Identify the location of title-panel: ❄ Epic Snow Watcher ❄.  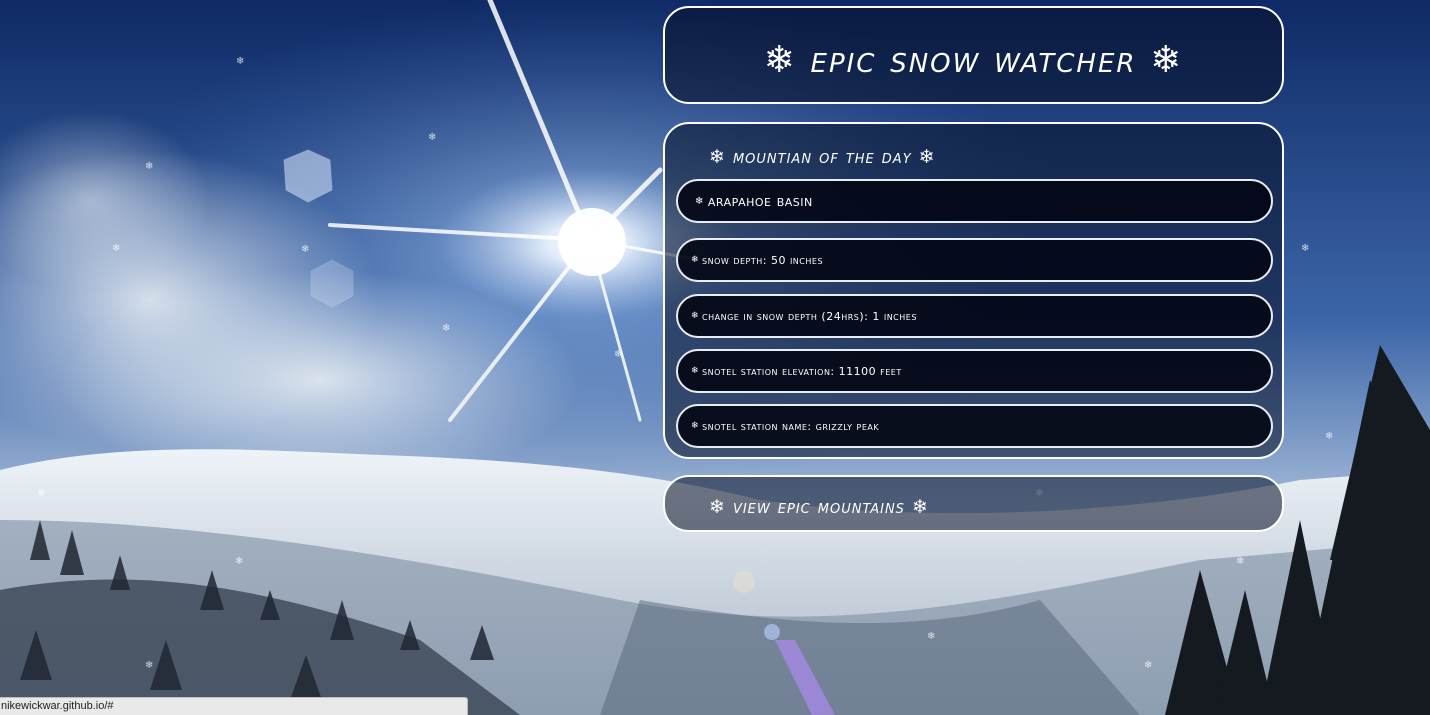
(973, 55).